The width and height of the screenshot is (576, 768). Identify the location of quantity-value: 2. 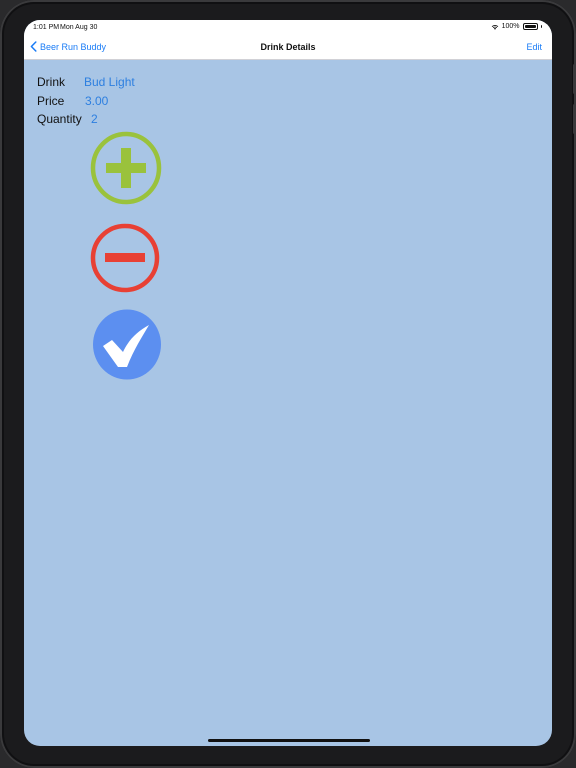
(94, 119).